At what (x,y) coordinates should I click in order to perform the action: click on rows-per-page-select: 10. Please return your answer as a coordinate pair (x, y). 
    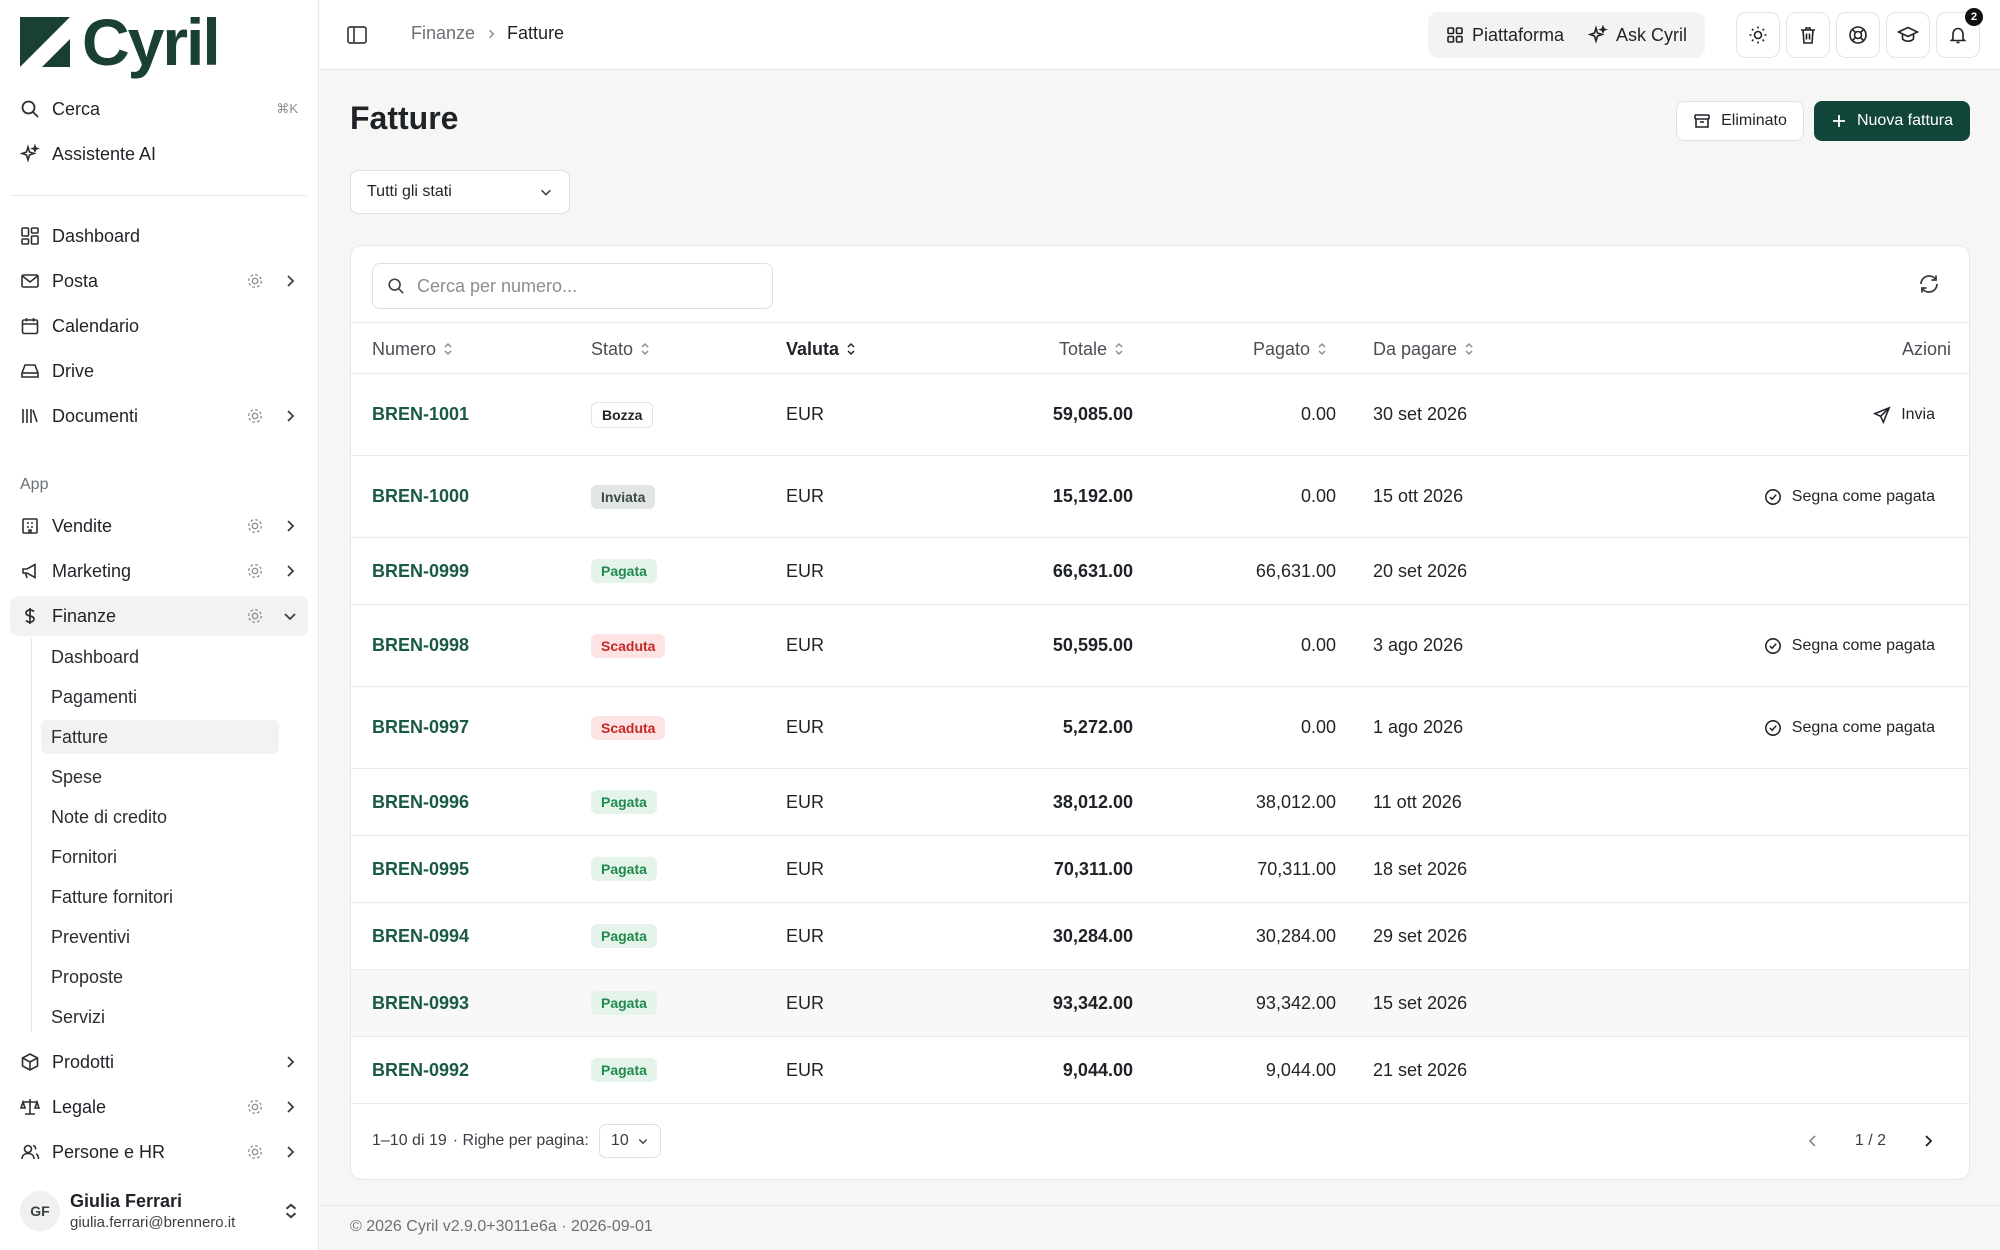
    Looking at the image, I should click on (629, 1141).